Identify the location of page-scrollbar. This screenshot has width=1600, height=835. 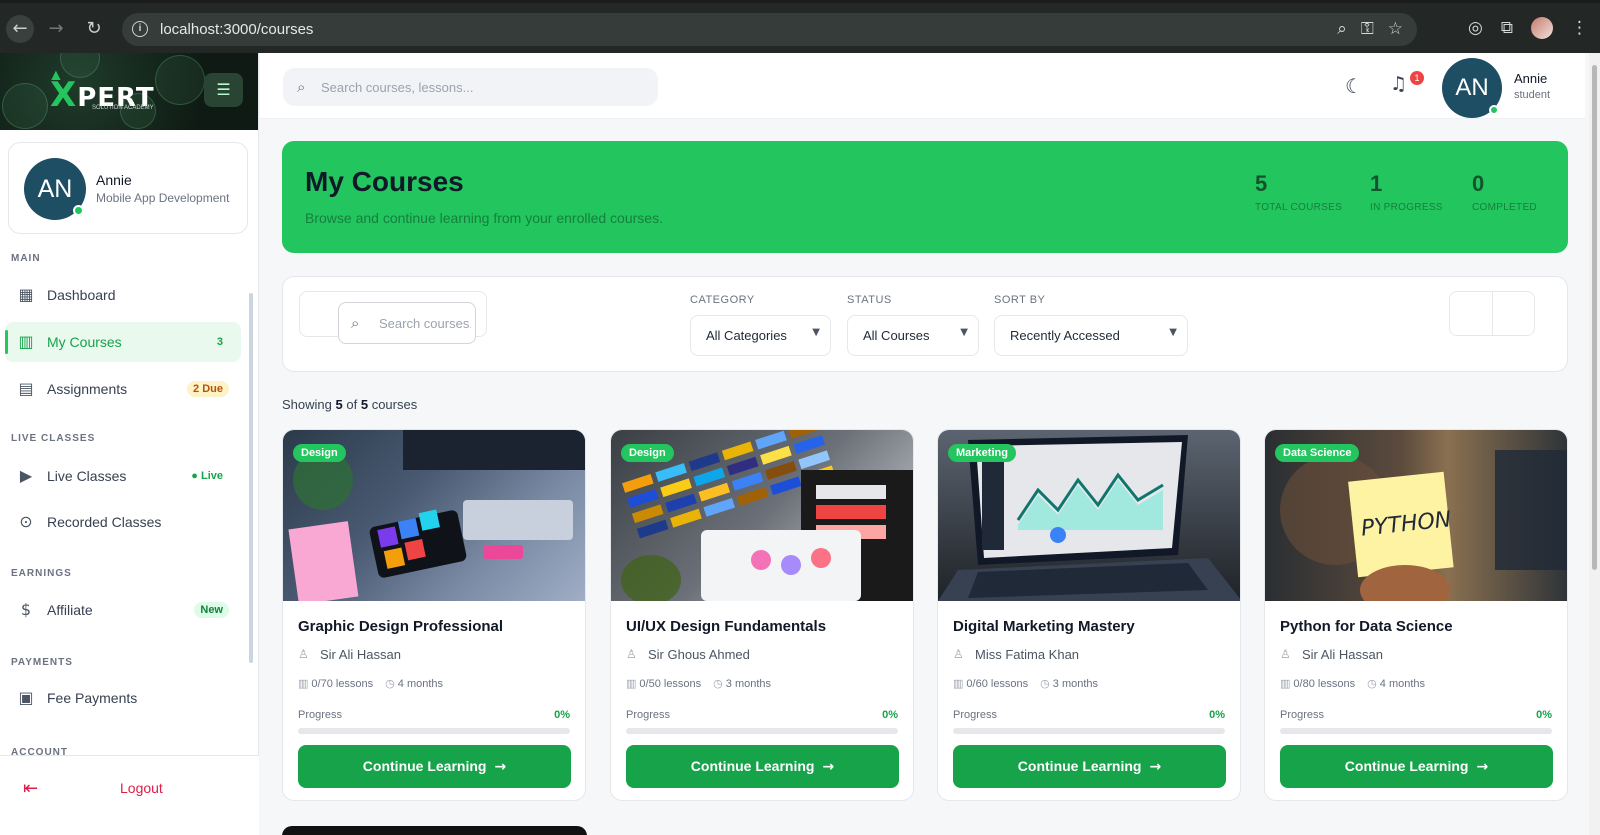
(1594, 444).